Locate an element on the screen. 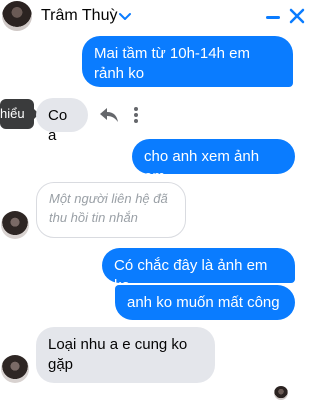 The image size is (320, 402). chevron-down-icon is located at coordinates (125, 16).